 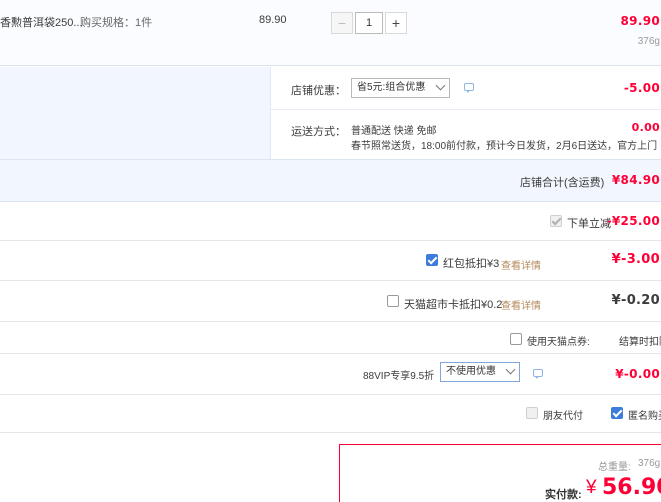 What do you see at coordinates (116, 23) in the screenshot?
I see `item-spec: 购买规格：1件` at bounding box center [116, 23].